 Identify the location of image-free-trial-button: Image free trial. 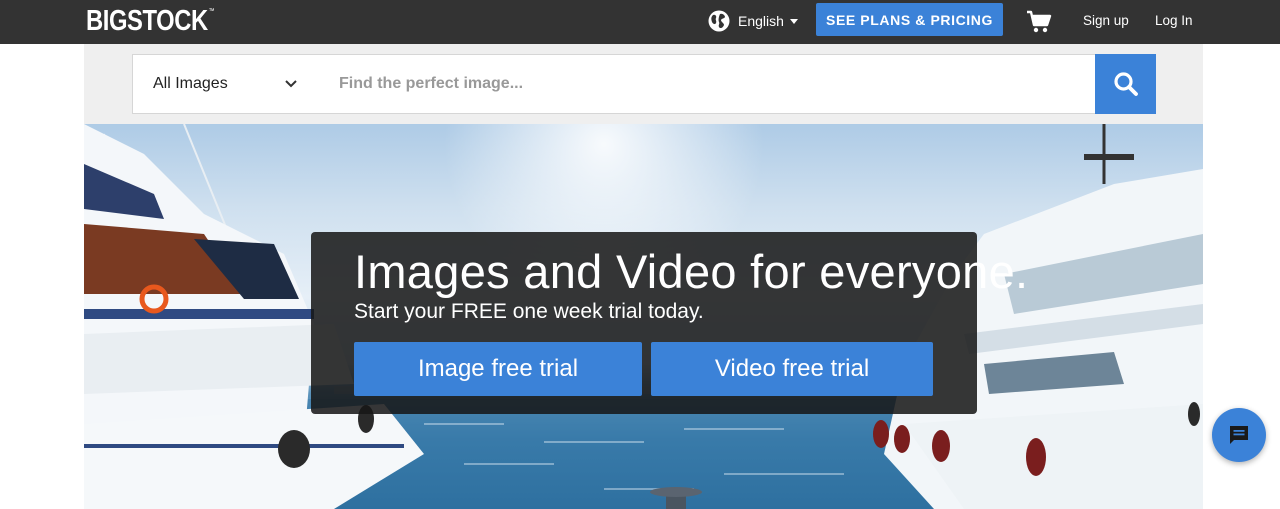
(498, 369).